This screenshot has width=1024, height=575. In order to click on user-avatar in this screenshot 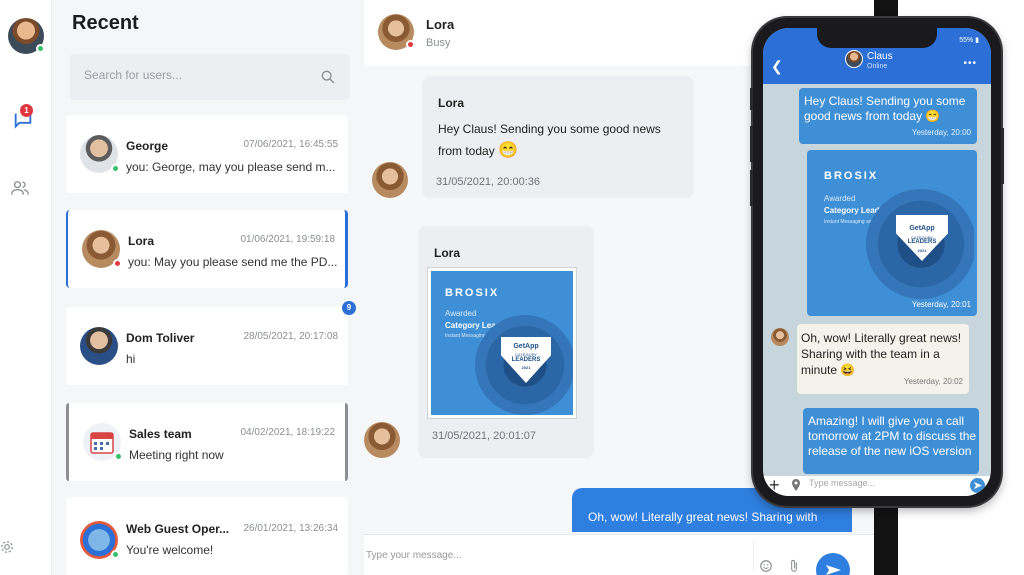, I will do `click(26, 36)`.